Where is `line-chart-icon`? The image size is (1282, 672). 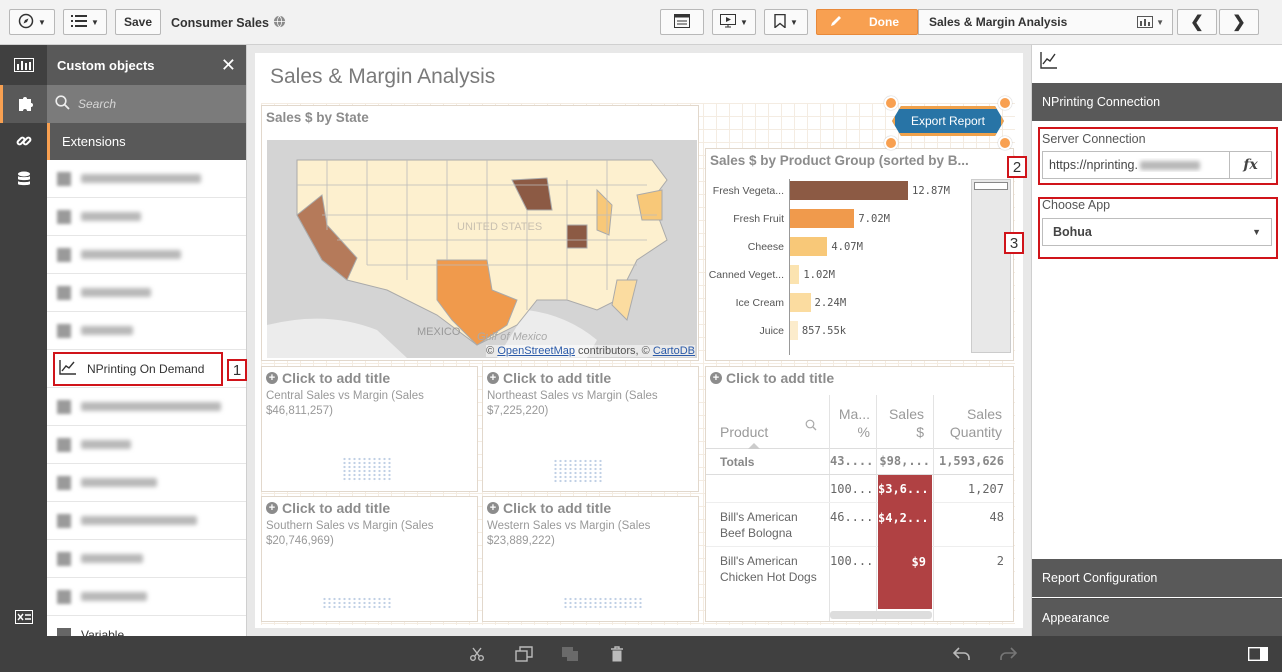
line-chart-icon is located at coordinates (1049, 61).